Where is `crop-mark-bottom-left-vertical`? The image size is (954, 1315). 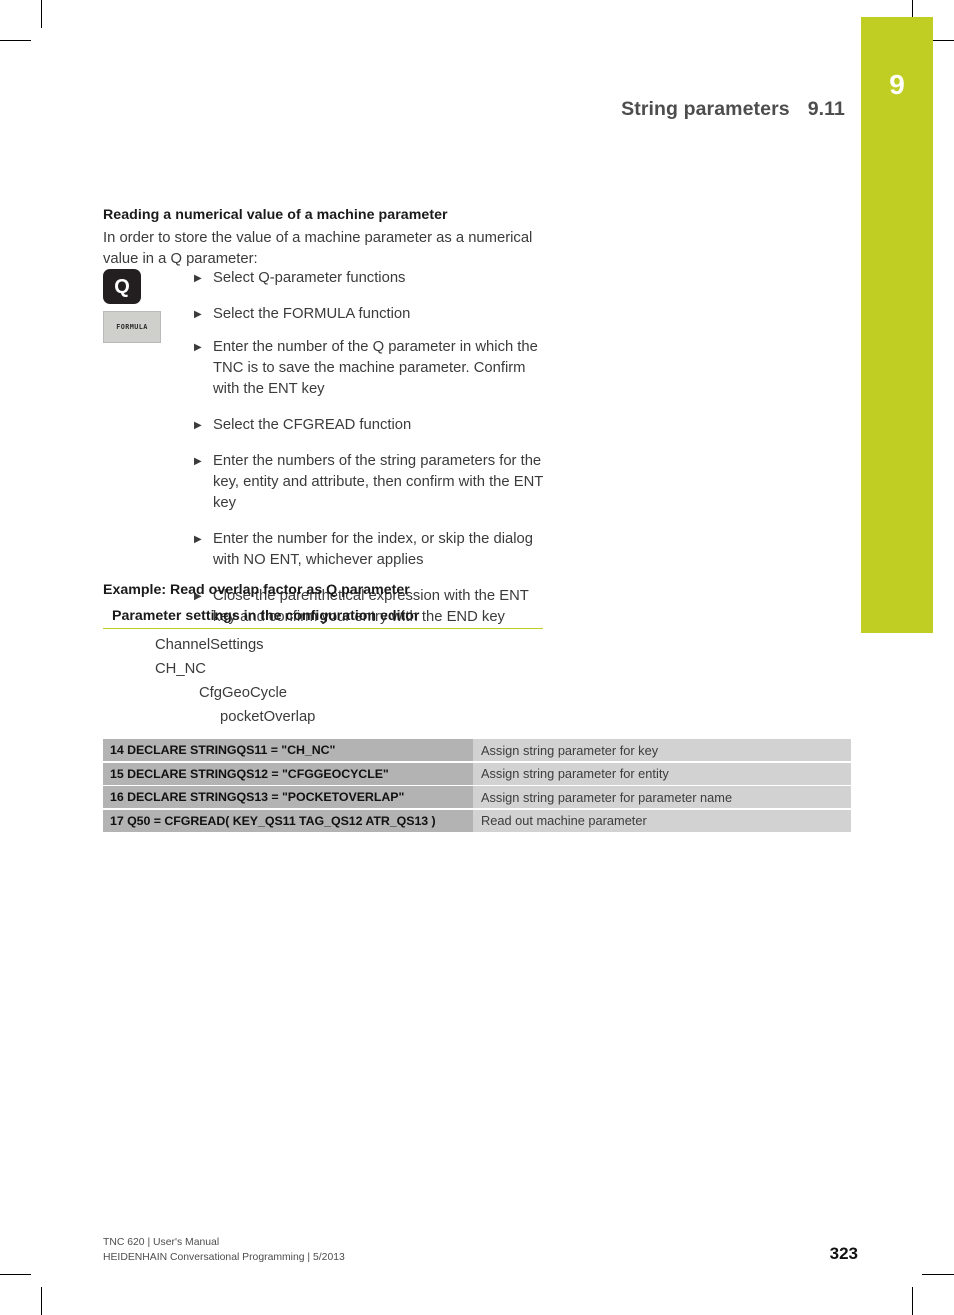 crop-mark-bottom-left-vertical is located at coordinates (42, 1301).